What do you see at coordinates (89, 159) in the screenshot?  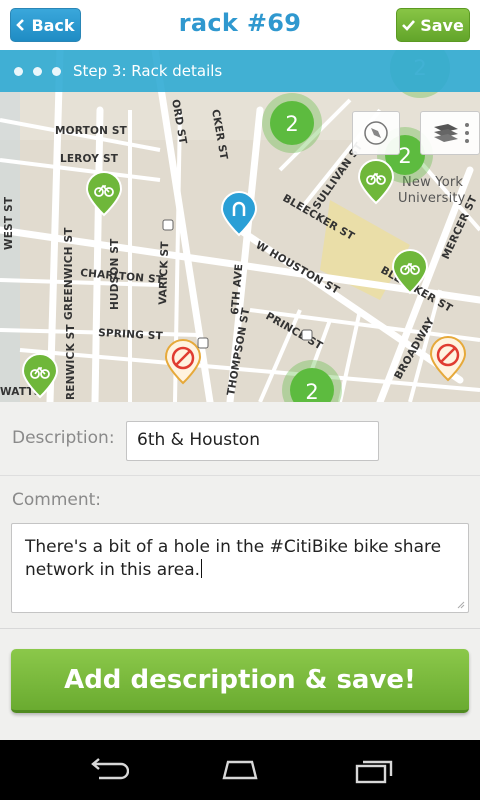 I see `street-label: LEROY ST` at bounding box center [89, 159].